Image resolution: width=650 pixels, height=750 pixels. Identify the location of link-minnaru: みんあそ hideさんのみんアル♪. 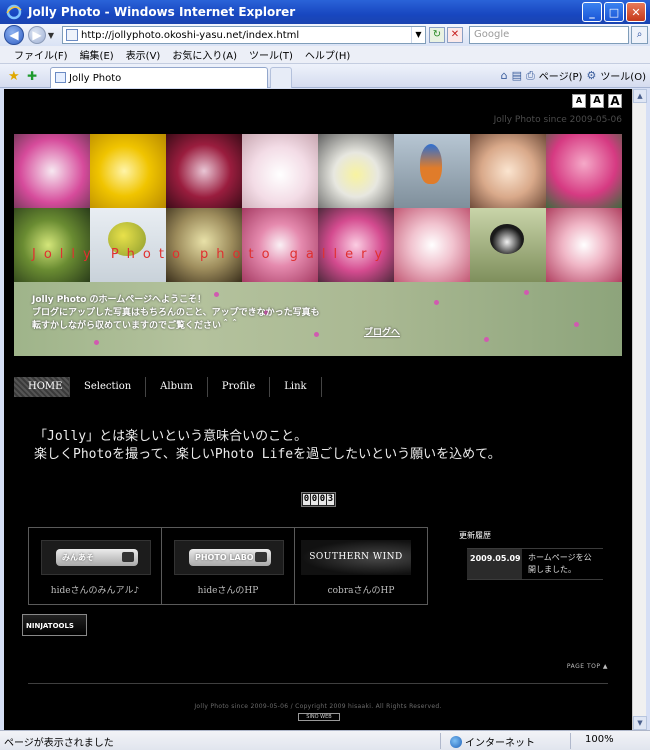
(95, 566).